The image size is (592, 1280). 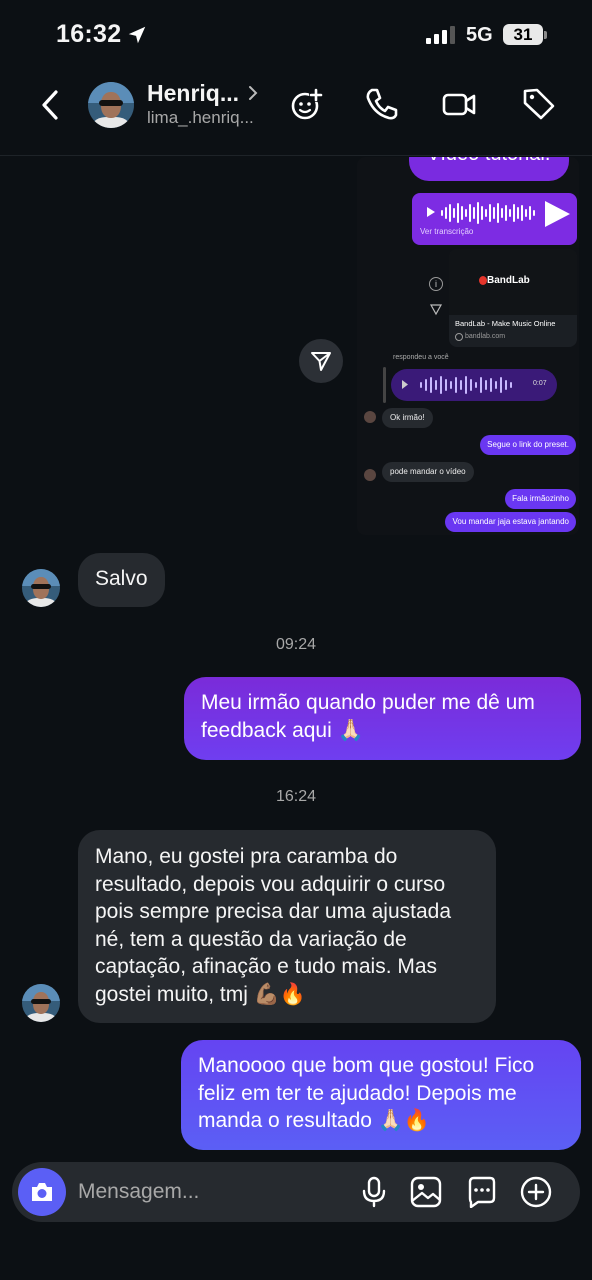 I want to click on back-chevron-icon, so click(x=51, y=105).